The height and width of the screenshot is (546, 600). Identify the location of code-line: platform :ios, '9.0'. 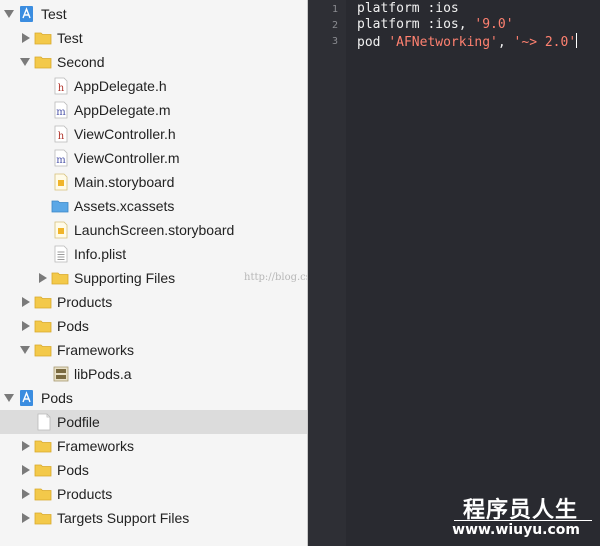
(435, 25).